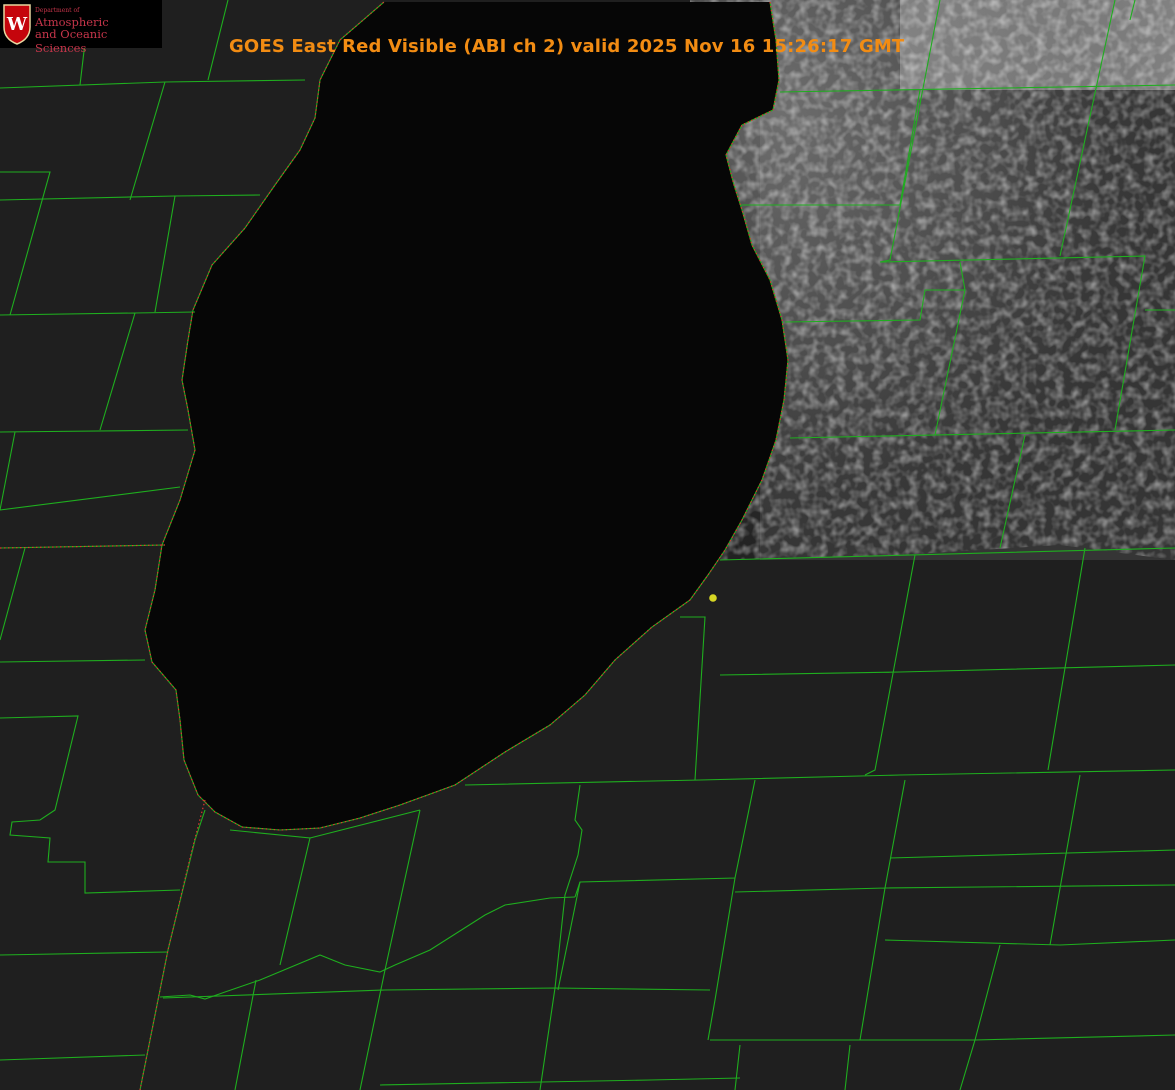  I want to click on logo-dept-text: Department of, so click(57, 10).